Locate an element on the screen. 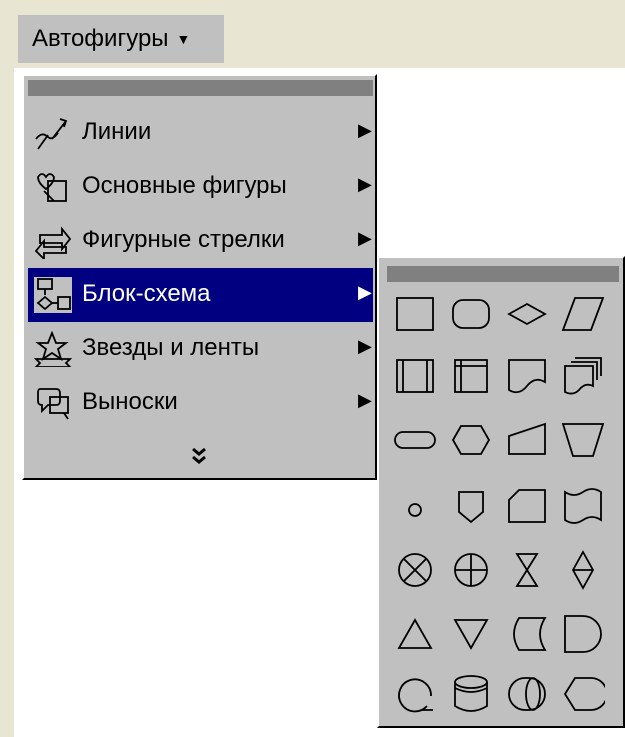 The height and width of the screenshot is (737, 625). menu-item-lines: Линии ▶ is located at coordinates (200, 133).